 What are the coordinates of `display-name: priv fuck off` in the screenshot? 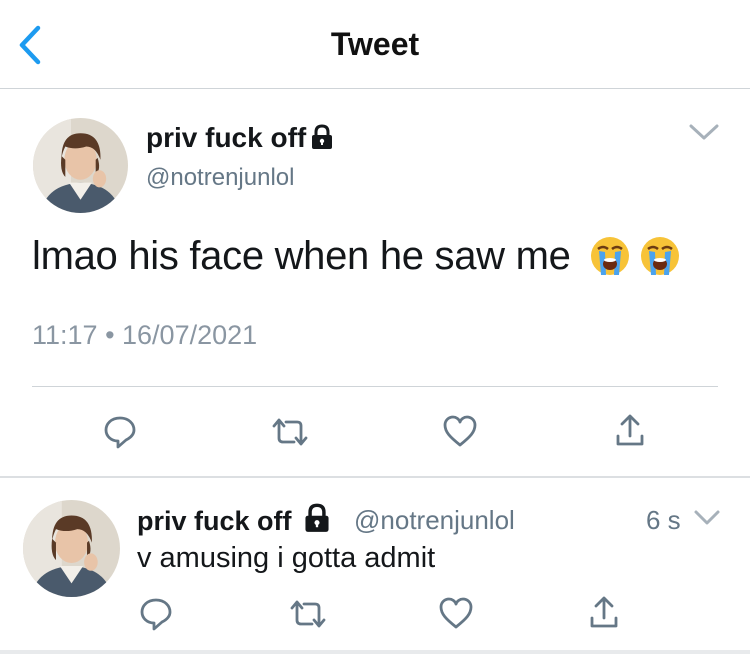 It's located at (240, 139).